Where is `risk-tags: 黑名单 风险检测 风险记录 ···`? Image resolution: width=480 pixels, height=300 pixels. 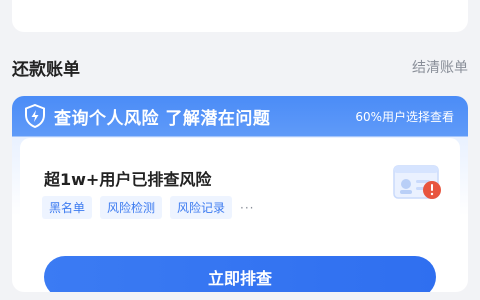
risk-tags: 黑名单 风险检测 风险记录 ··· is located at coordinates (148, 207).